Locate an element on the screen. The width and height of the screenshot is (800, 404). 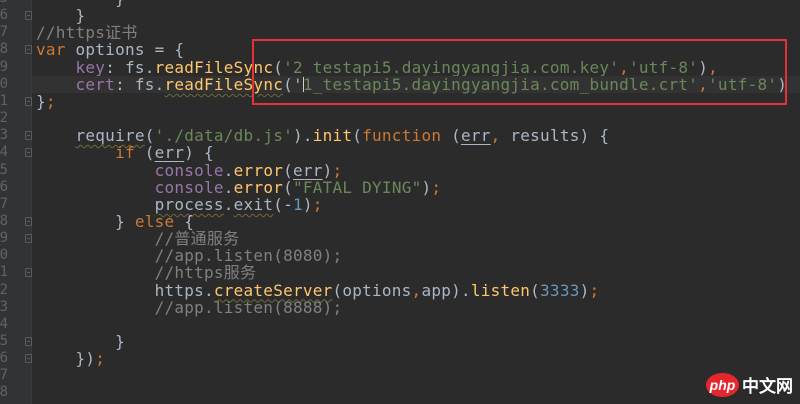
highlight-annotation-box is located at coordinates (519, 72).